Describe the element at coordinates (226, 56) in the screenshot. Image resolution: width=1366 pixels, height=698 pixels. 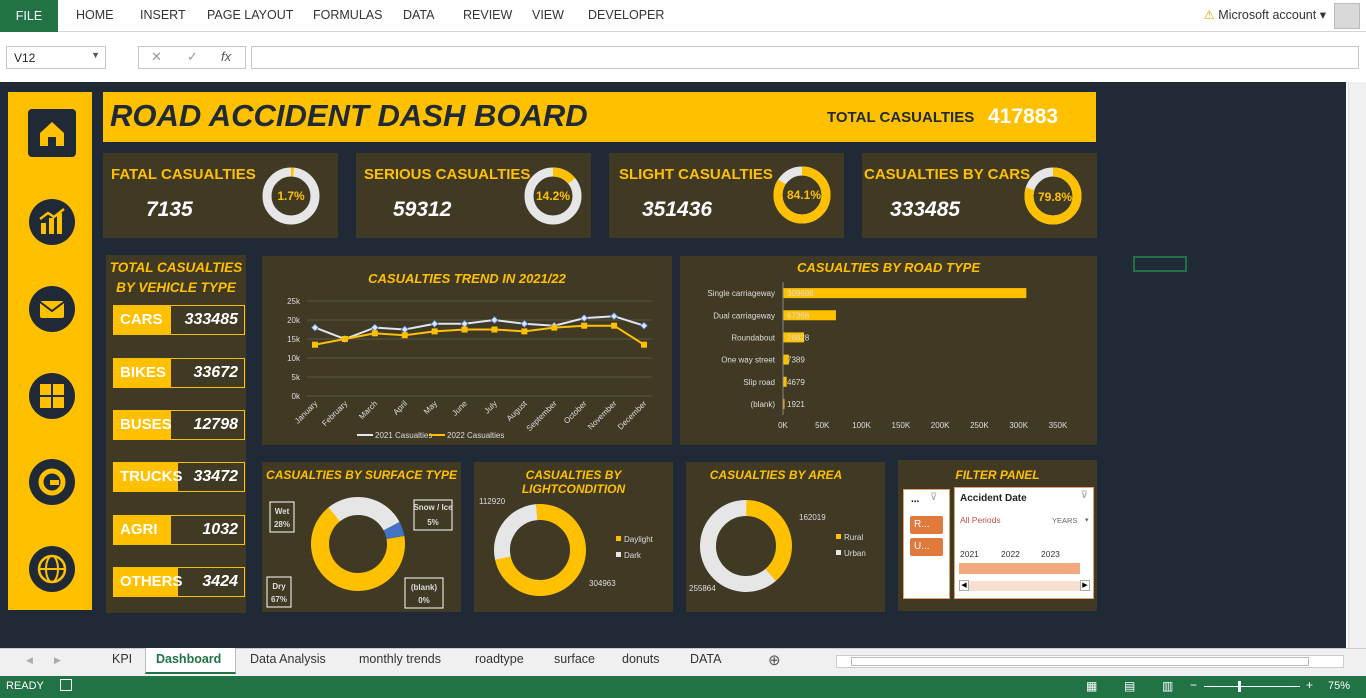
I see `function-icon: fx` at that location.